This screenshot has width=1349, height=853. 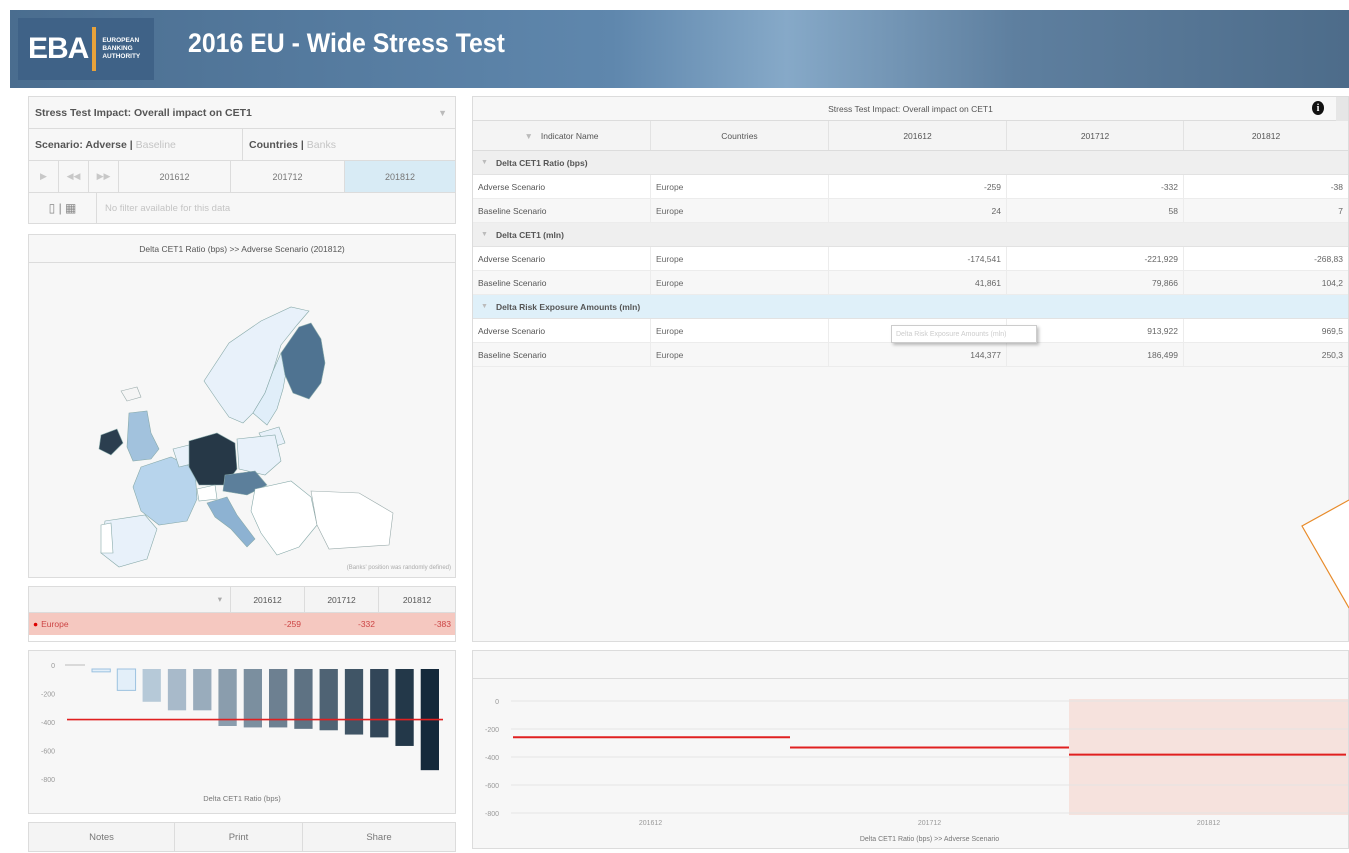 What do you see at coordinates (58, 48) in the screenshot?
I see `logo-text: EBA` at bounding box center [58, 48].